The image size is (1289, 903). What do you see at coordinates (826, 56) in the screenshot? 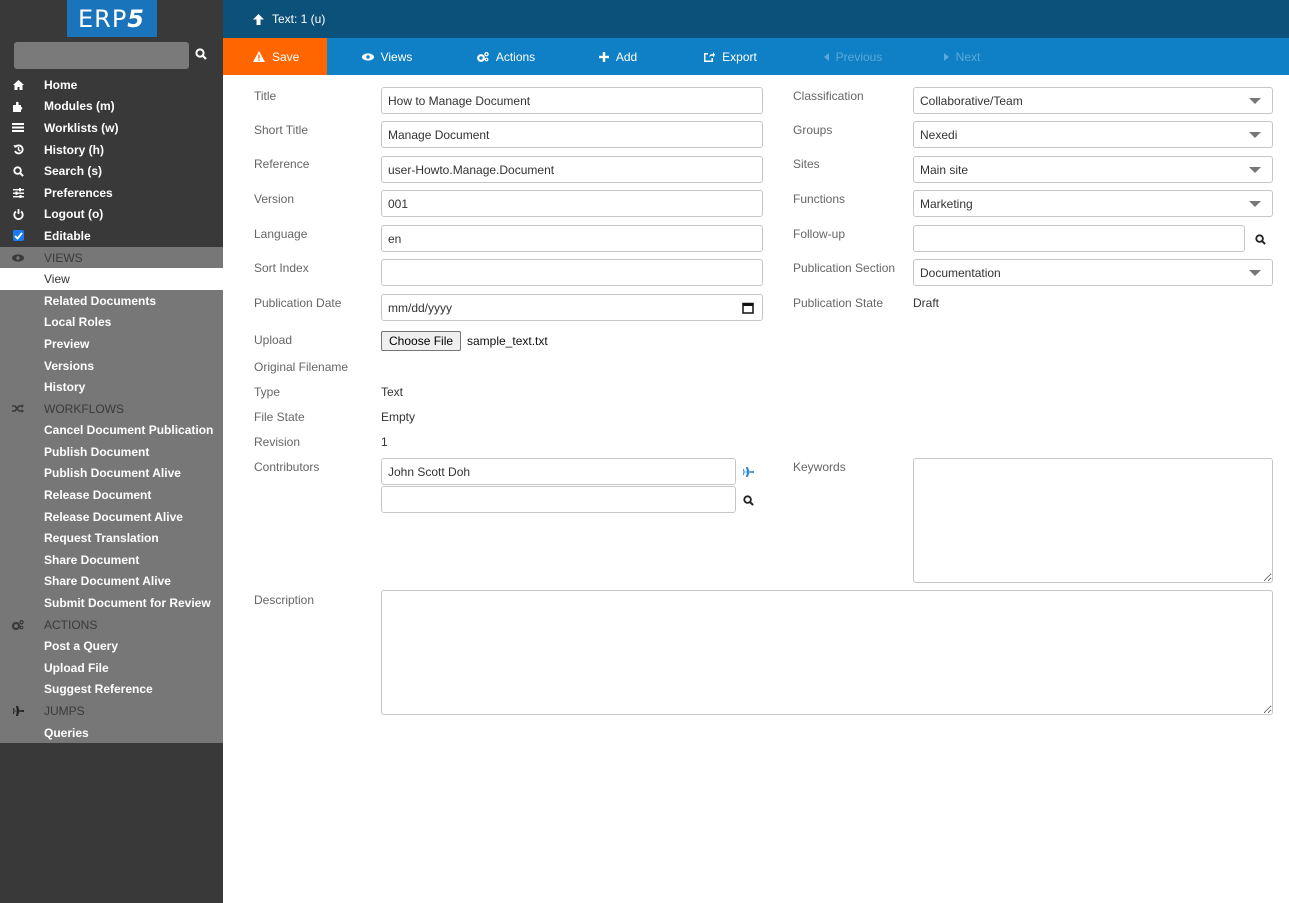
I see `caret-left-icon` at bounding box center [826, 56].